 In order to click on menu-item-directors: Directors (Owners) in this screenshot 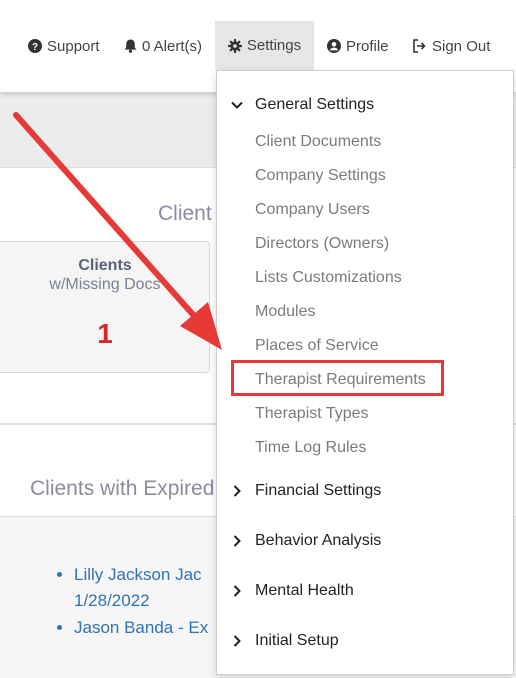, I will do `click(322, 244)`.